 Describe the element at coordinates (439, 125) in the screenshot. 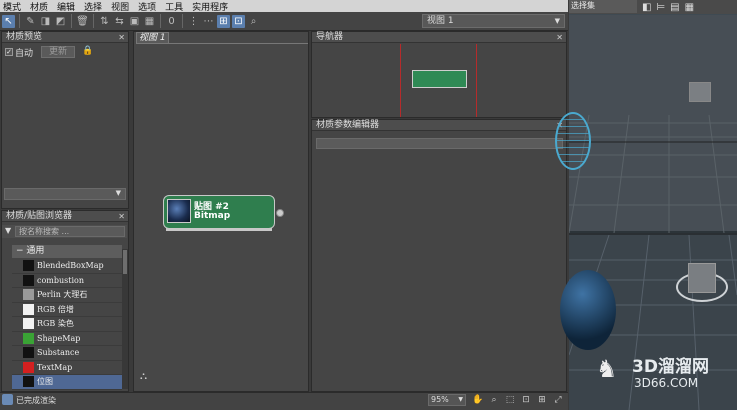

I see `panel-title: 材质参数编辑器✕` at that location.